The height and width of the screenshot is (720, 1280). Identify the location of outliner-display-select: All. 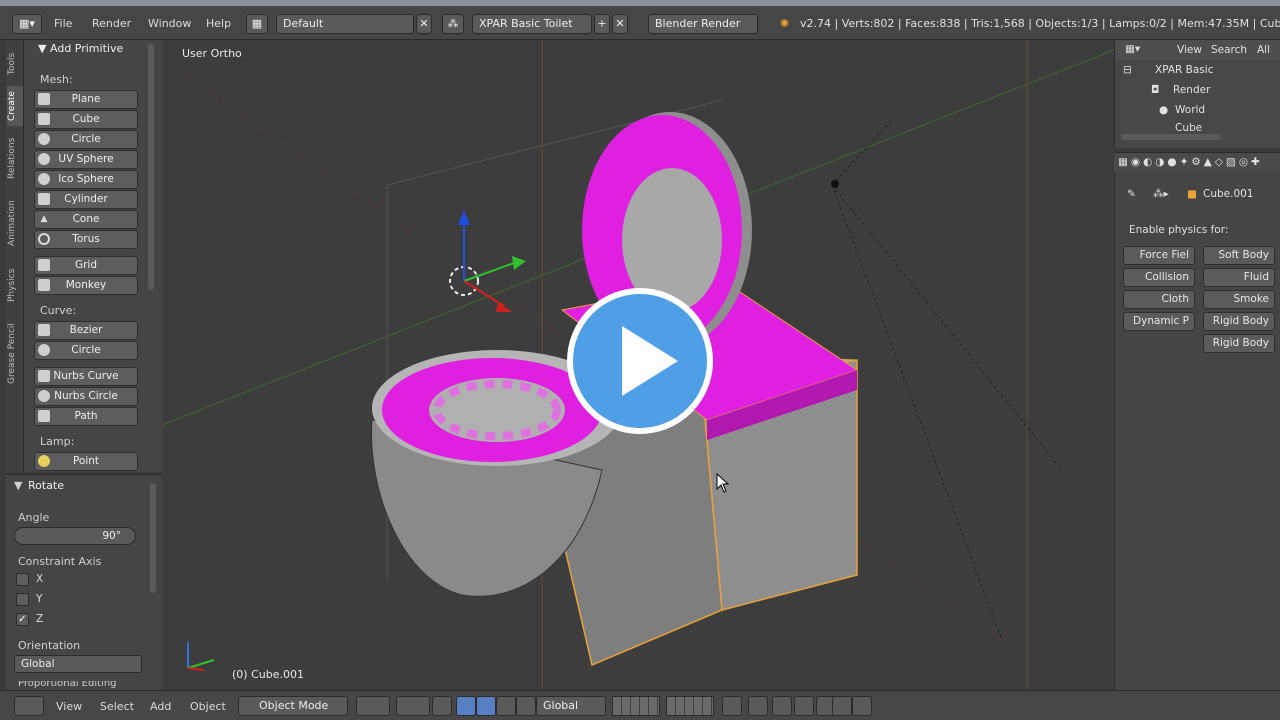
(1263, 50).